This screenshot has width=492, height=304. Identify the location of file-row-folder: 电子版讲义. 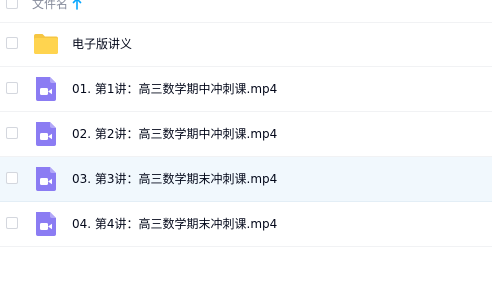
(246, 44).